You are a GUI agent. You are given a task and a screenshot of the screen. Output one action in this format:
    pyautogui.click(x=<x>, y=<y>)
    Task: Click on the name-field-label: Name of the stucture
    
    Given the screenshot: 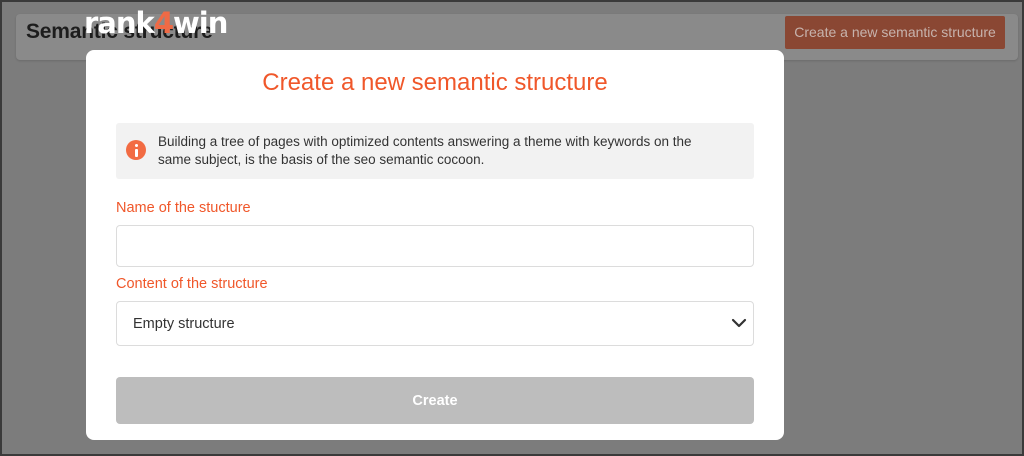 What is the action you would take?
    pyautogui.click(x=183, y=208)
    